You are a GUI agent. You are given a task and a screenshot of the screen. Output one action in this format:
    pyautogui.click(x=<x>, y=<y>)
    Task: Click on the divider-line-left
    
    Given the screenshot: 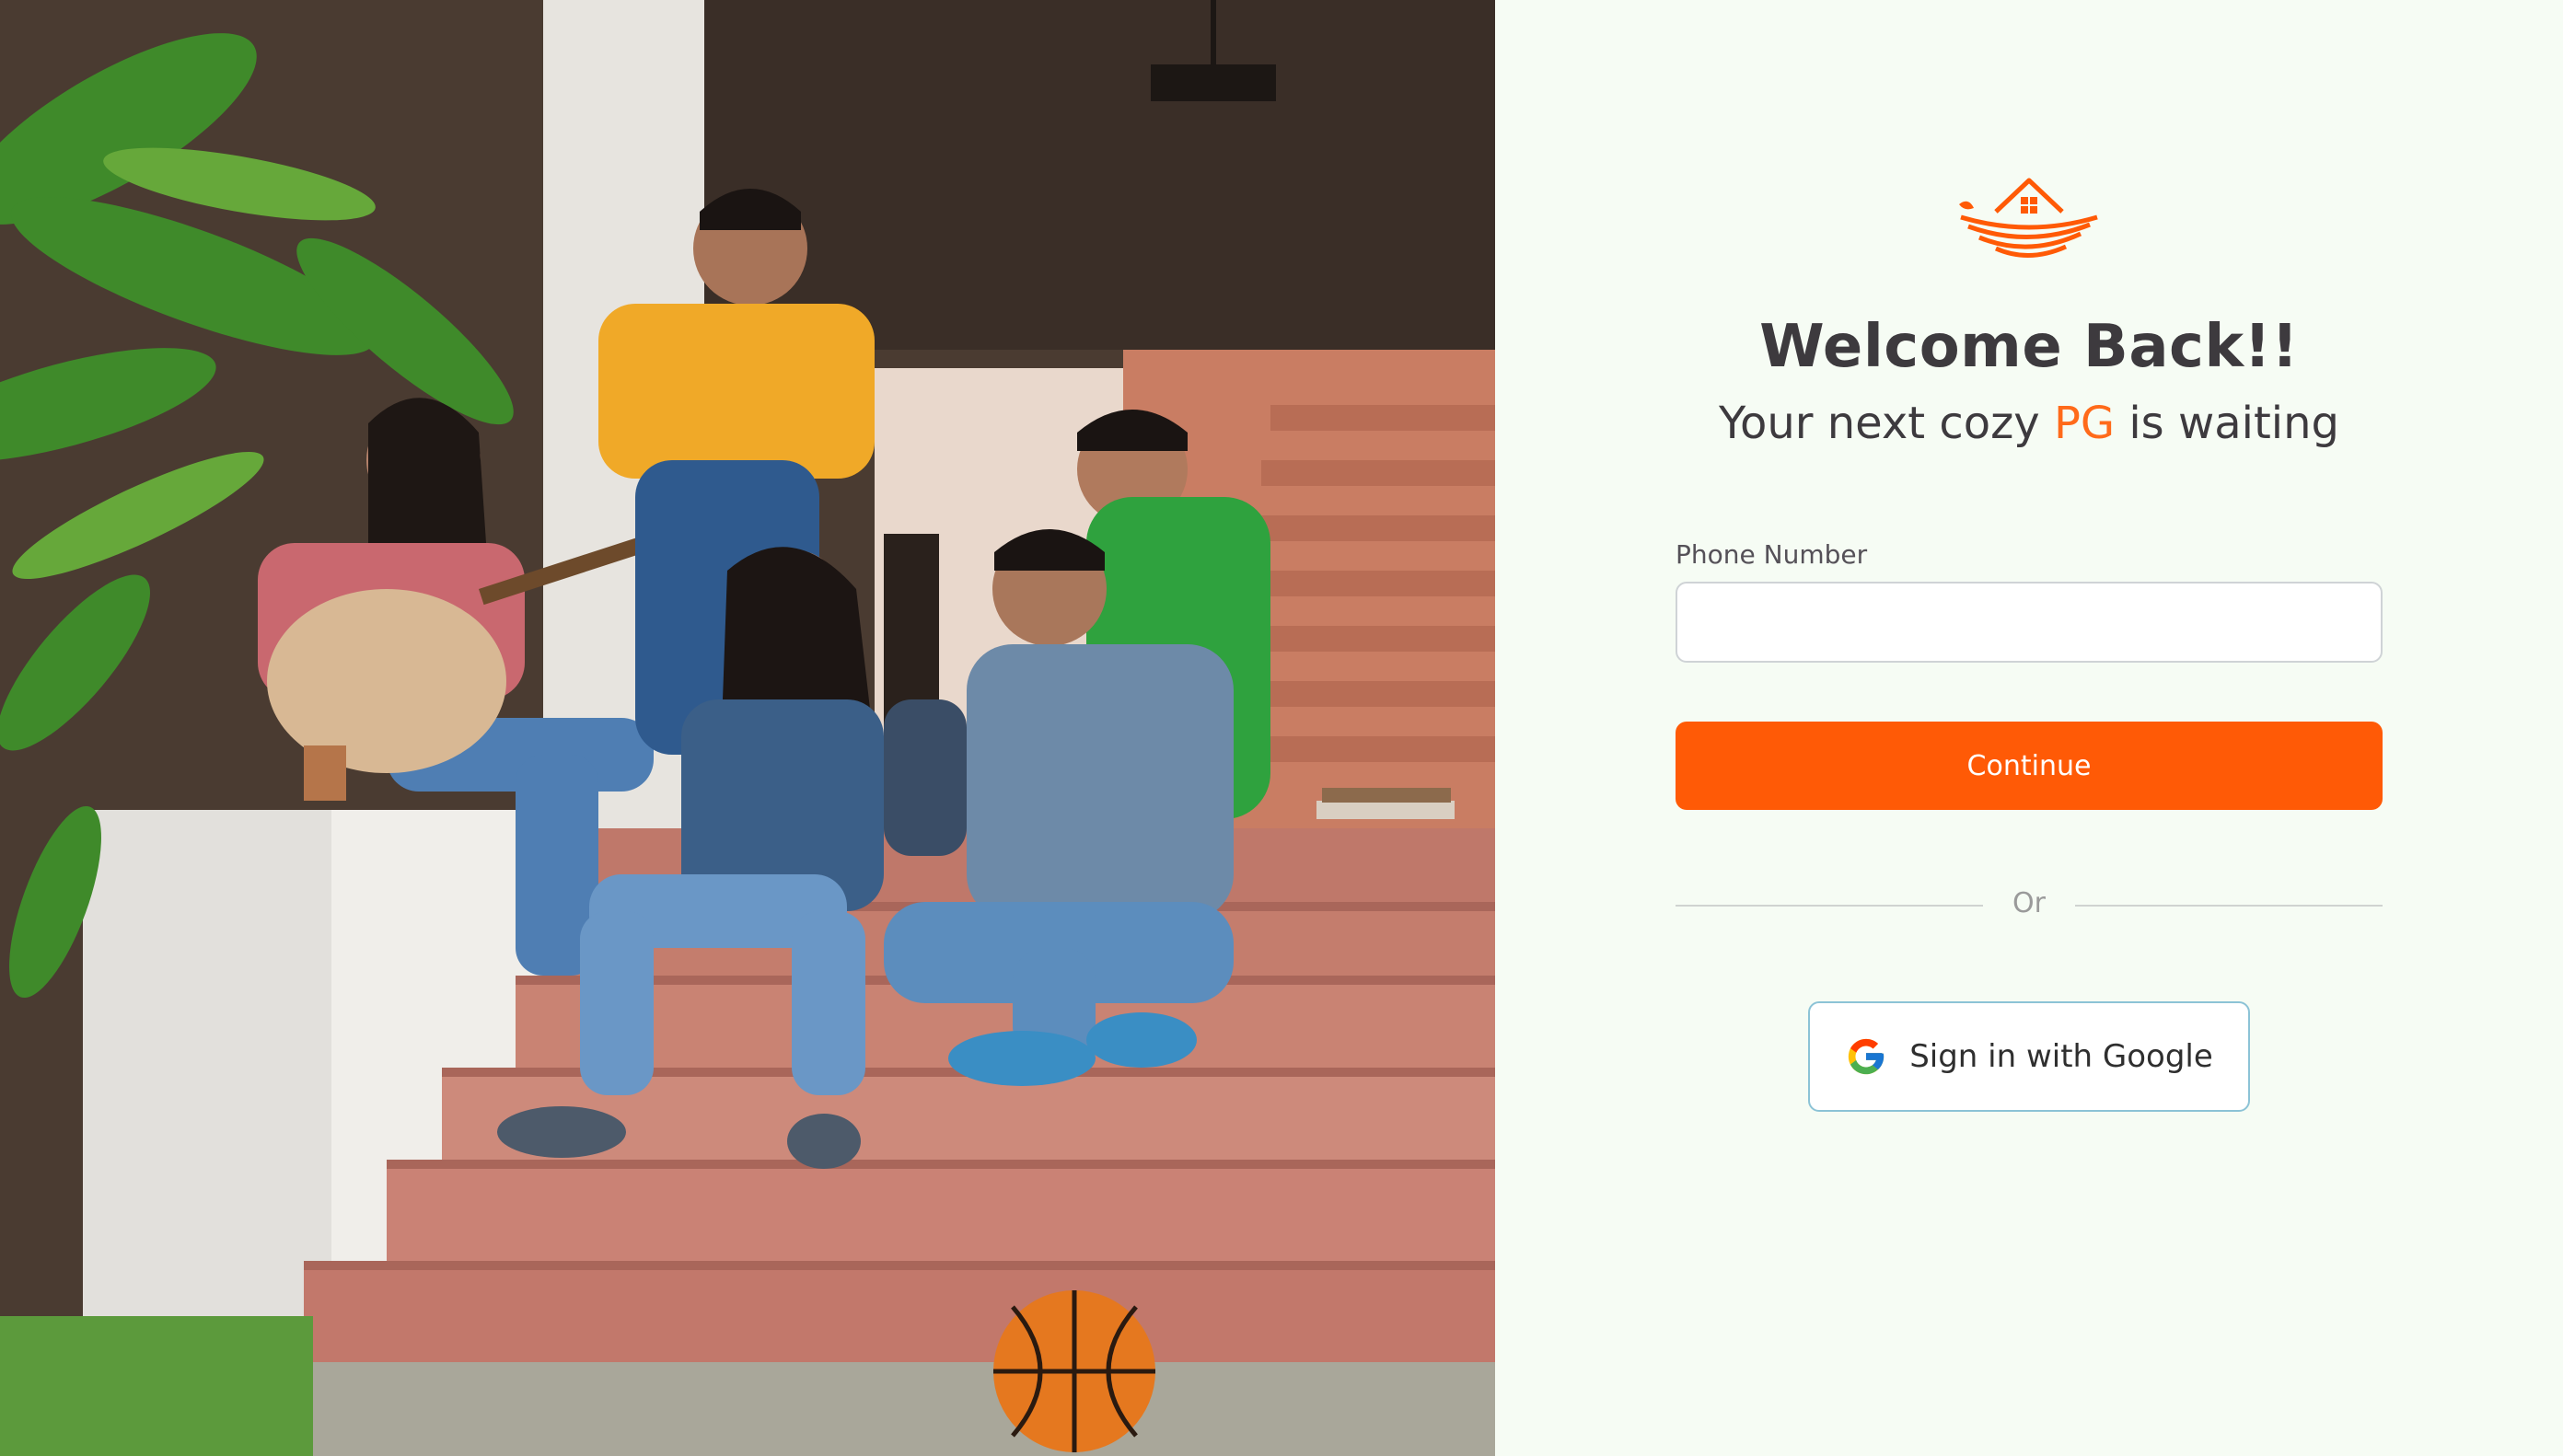 What is the action you would take?
    pyautogui.click(x=1829, y=906)
    